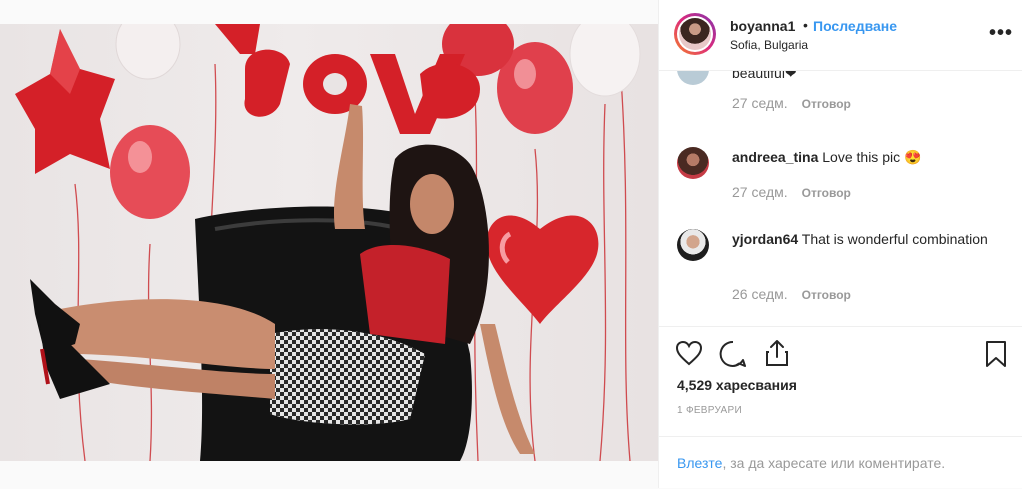 The width and height of the screenshot is (1022, 489). Describe the element at coordinates (764, 76) in the screenshot. I see `comment-text: beautiful❤` at that location.